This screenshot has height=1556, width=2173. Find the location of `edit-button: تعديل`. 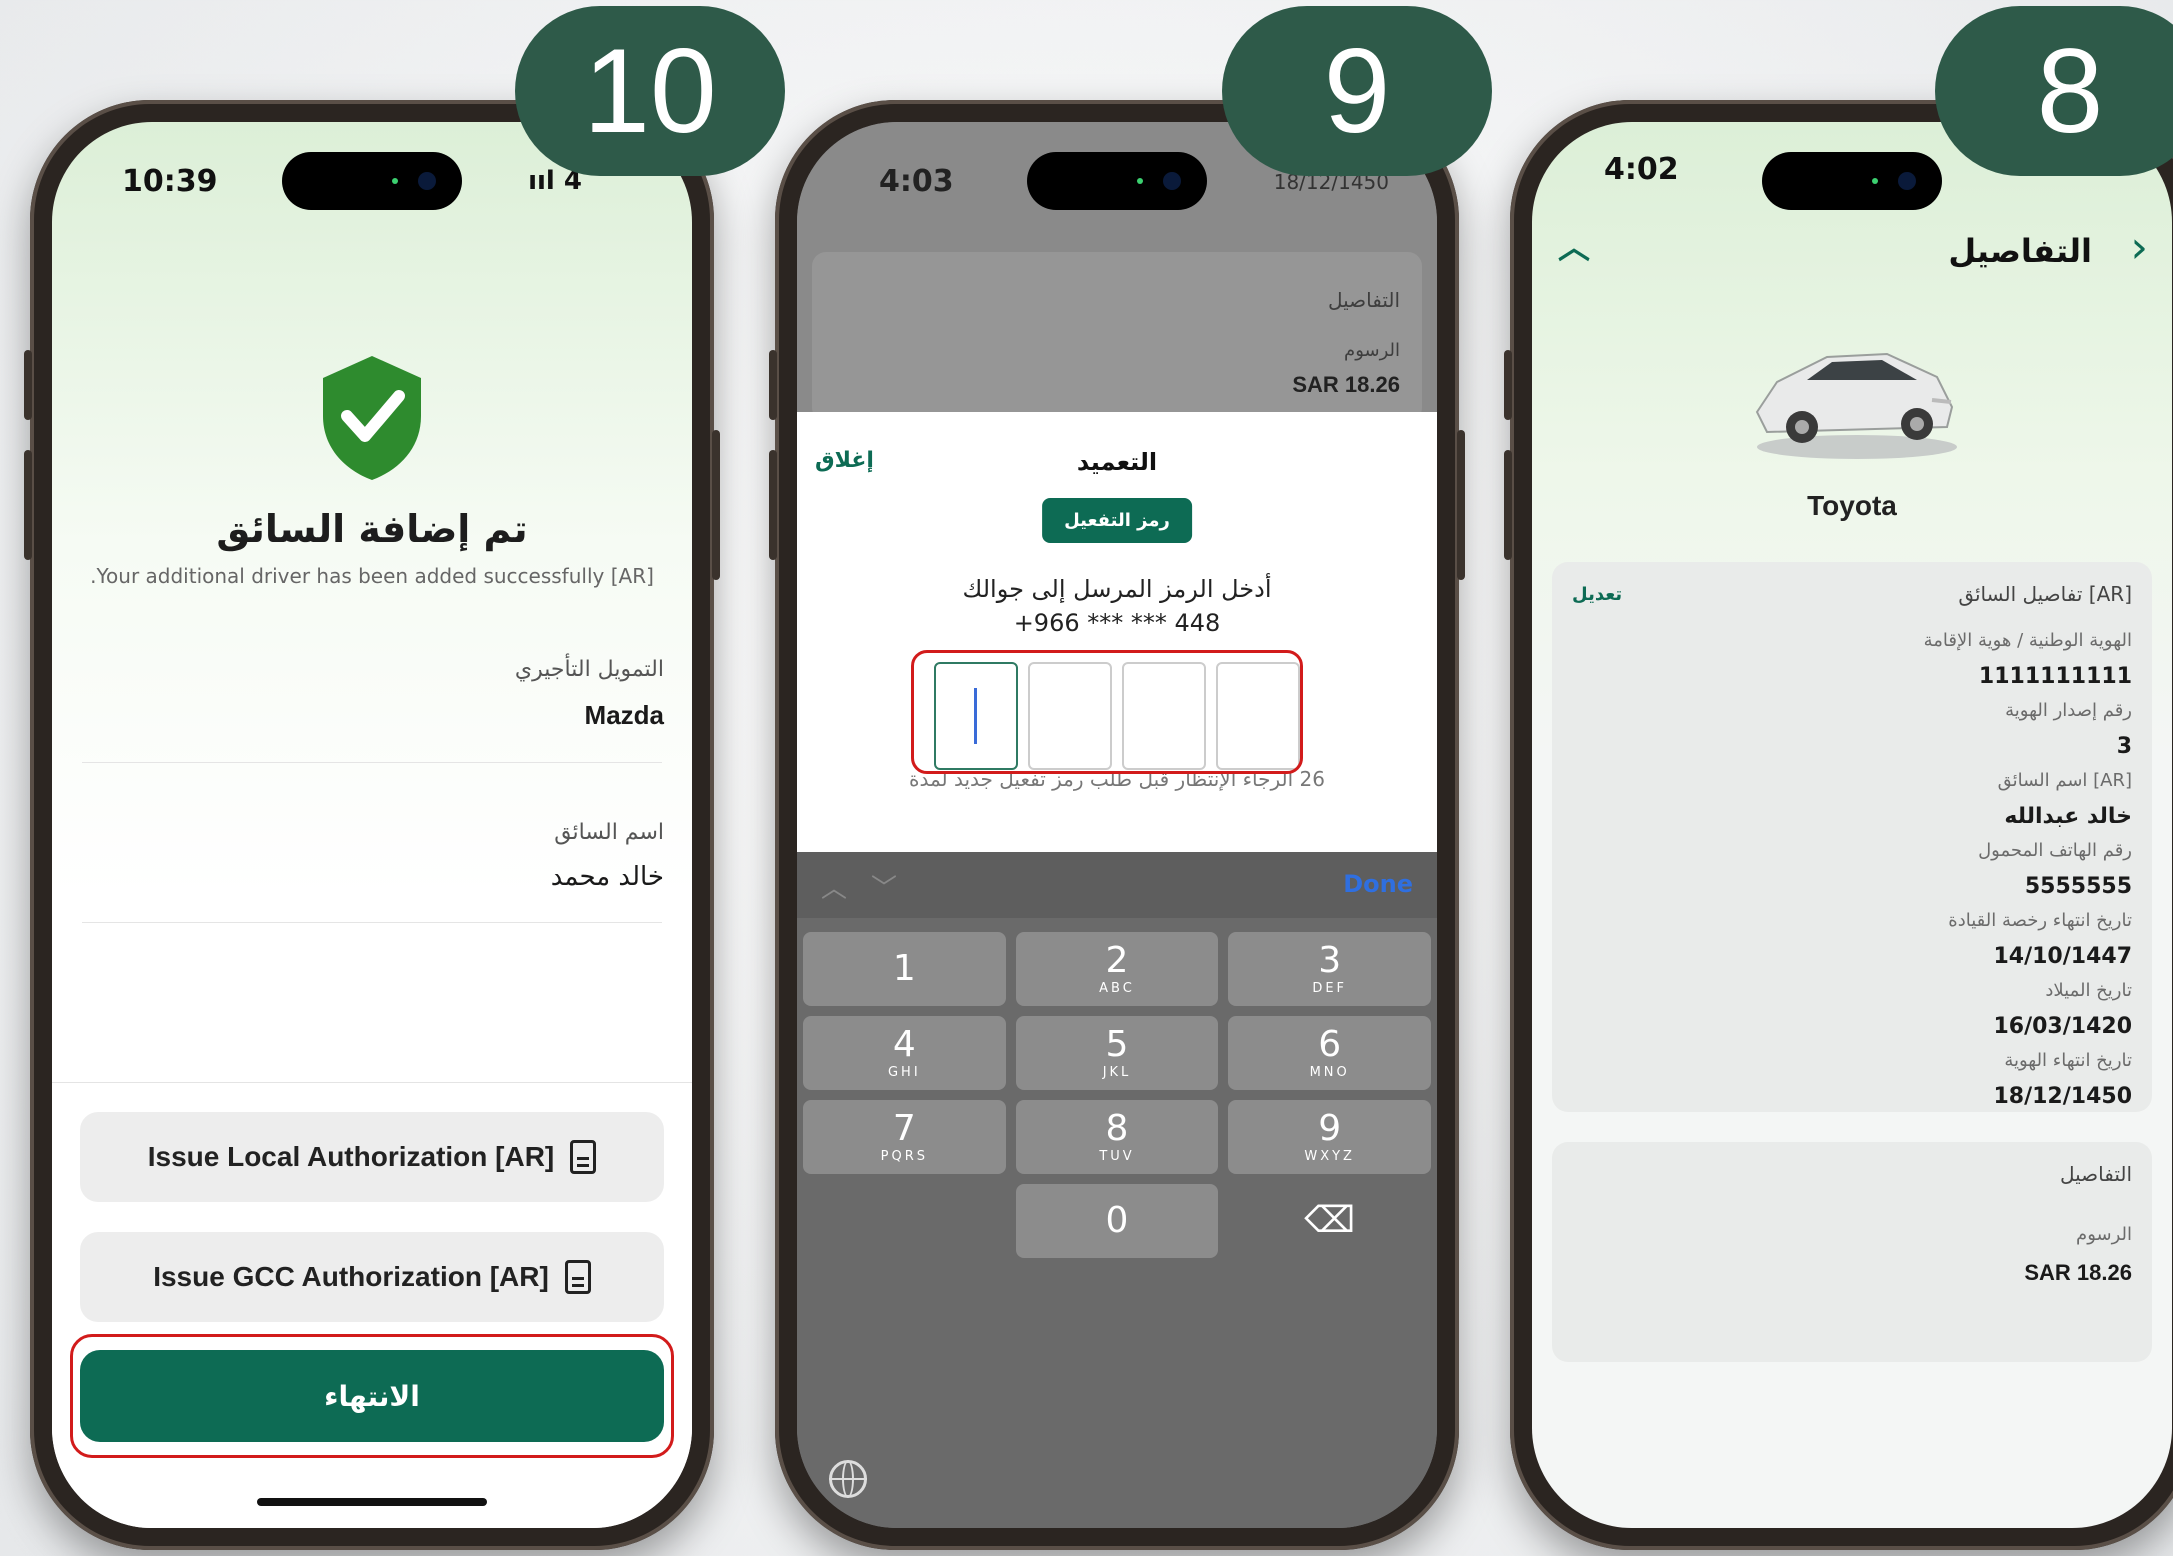

edit-button: تعديل is located at coordinates (1597, 594).